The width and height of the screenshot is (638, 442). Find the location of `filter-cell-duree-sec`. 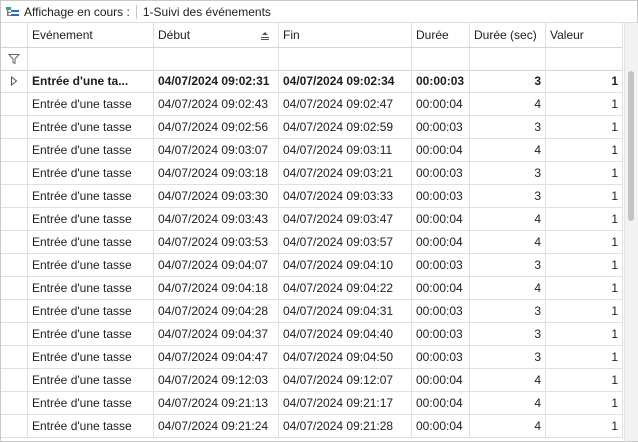

filter-cell-duree-sec is located at coordinates (508, 59).